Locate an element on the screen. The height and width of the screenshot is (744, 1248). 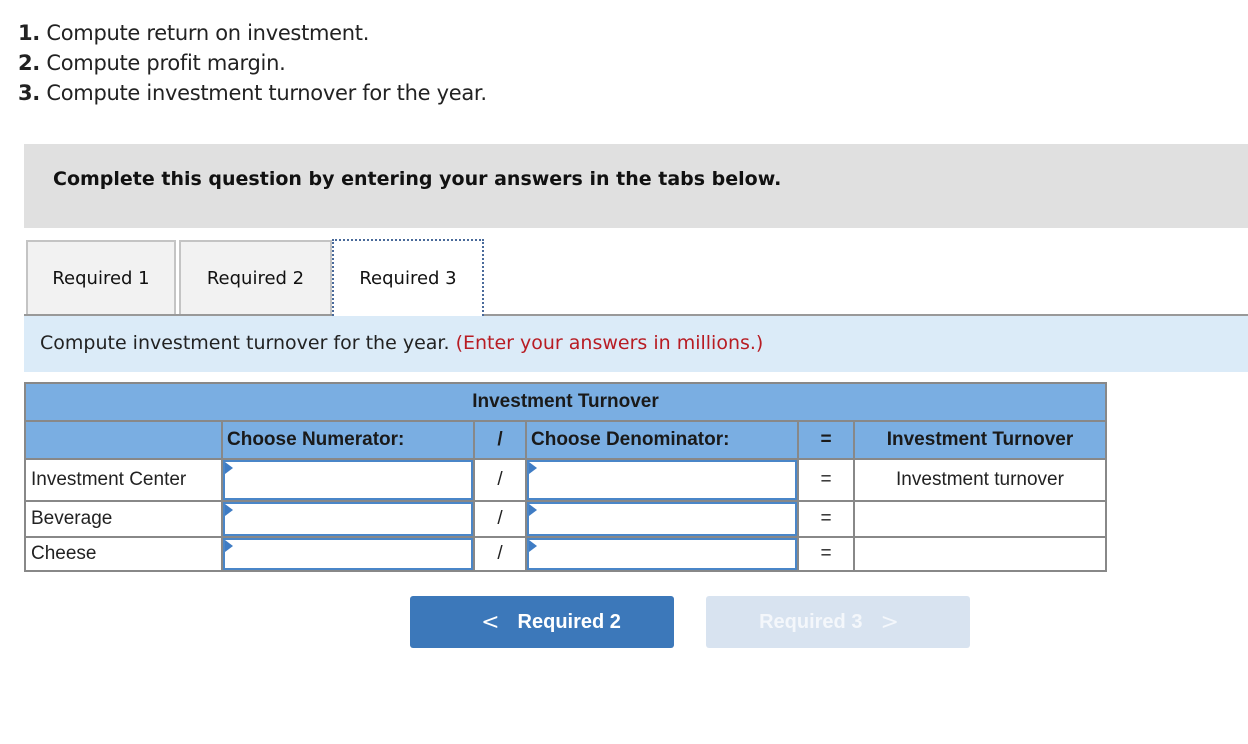
header-label is located at coordinates (123, 440).